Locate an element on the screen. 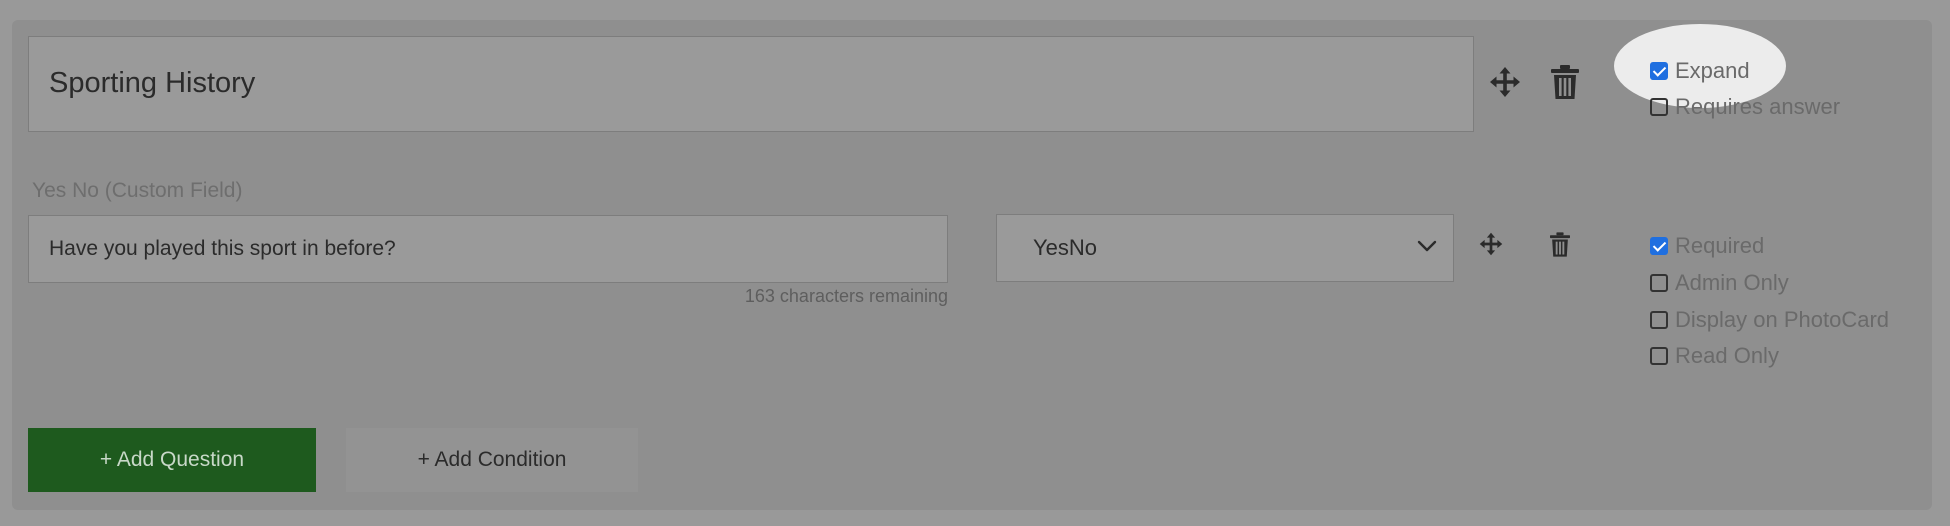 Image resolution: width=1950 pixels, height=526 pixels. section-title: Sporting History is located at coordinates (152, 83).